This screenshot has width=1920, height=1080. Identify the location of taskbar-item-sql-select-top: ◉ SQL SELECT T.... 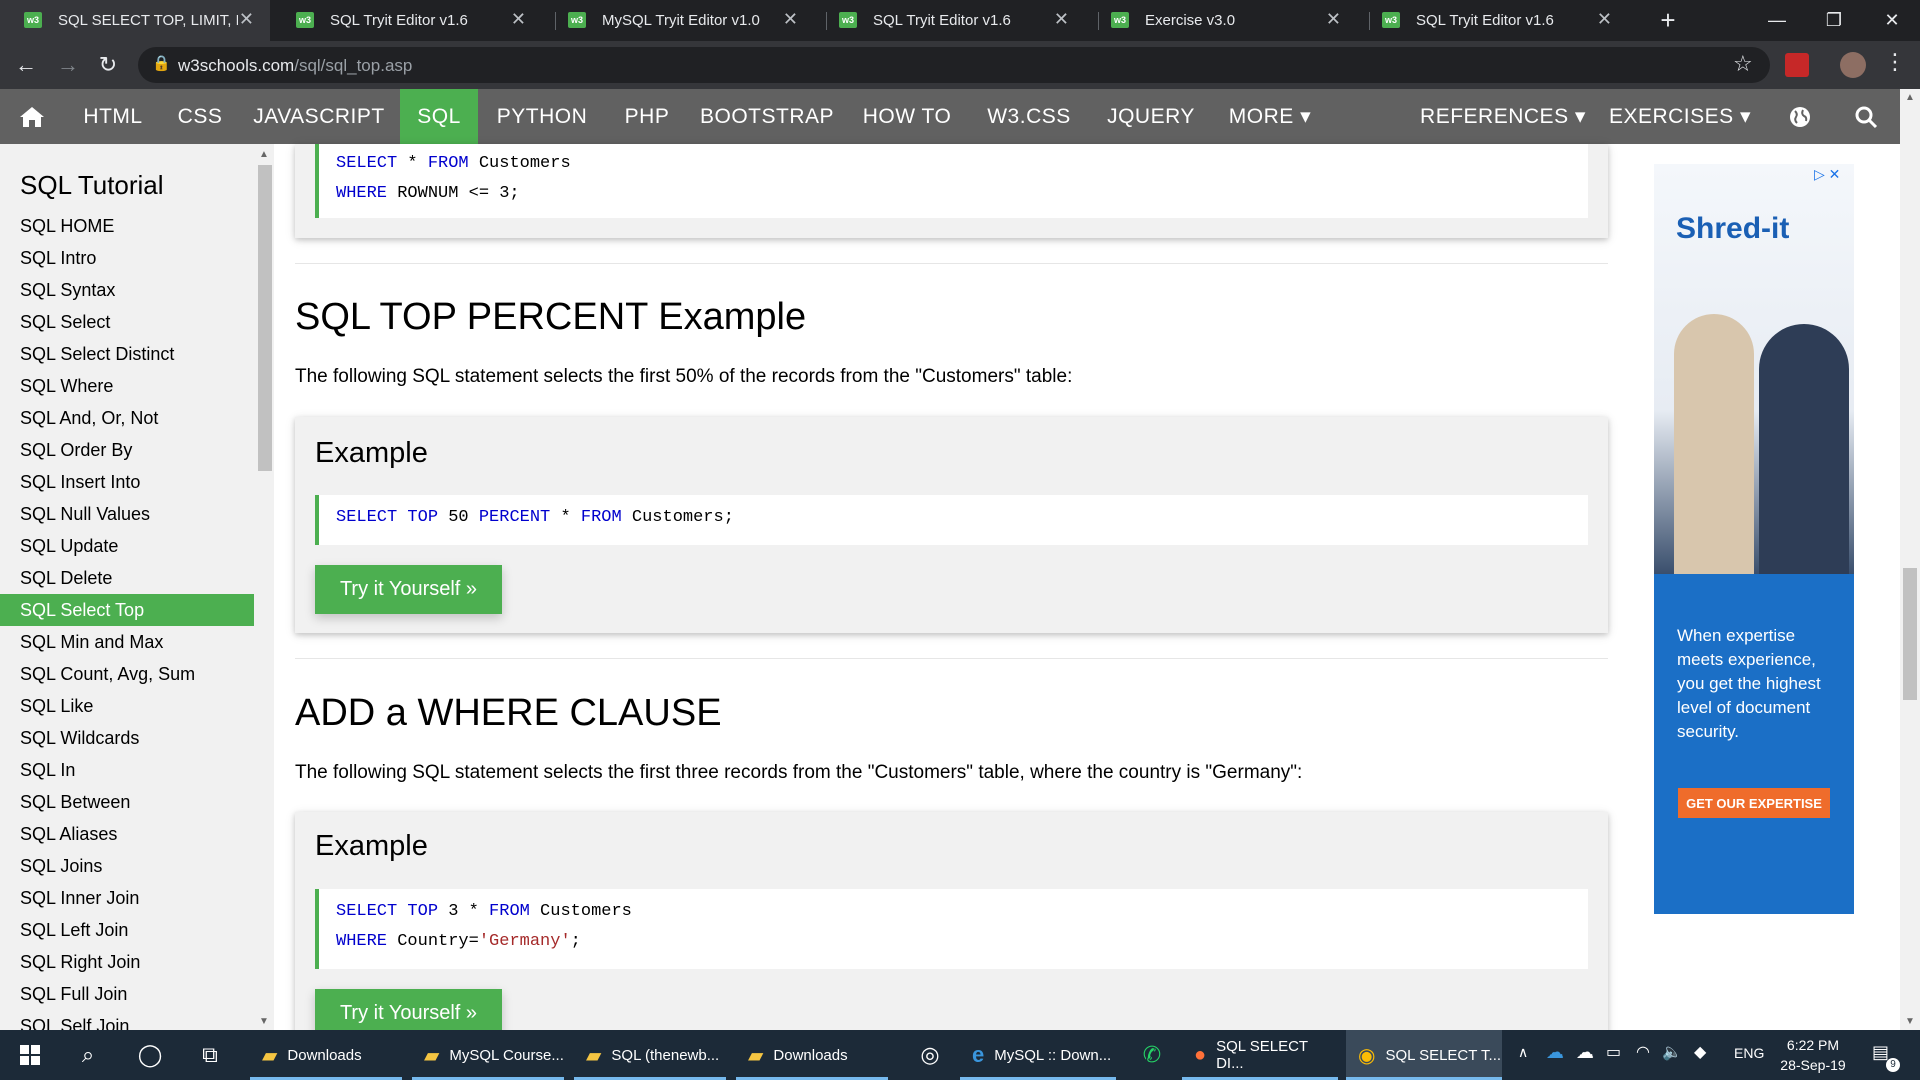
(1424, 1055).